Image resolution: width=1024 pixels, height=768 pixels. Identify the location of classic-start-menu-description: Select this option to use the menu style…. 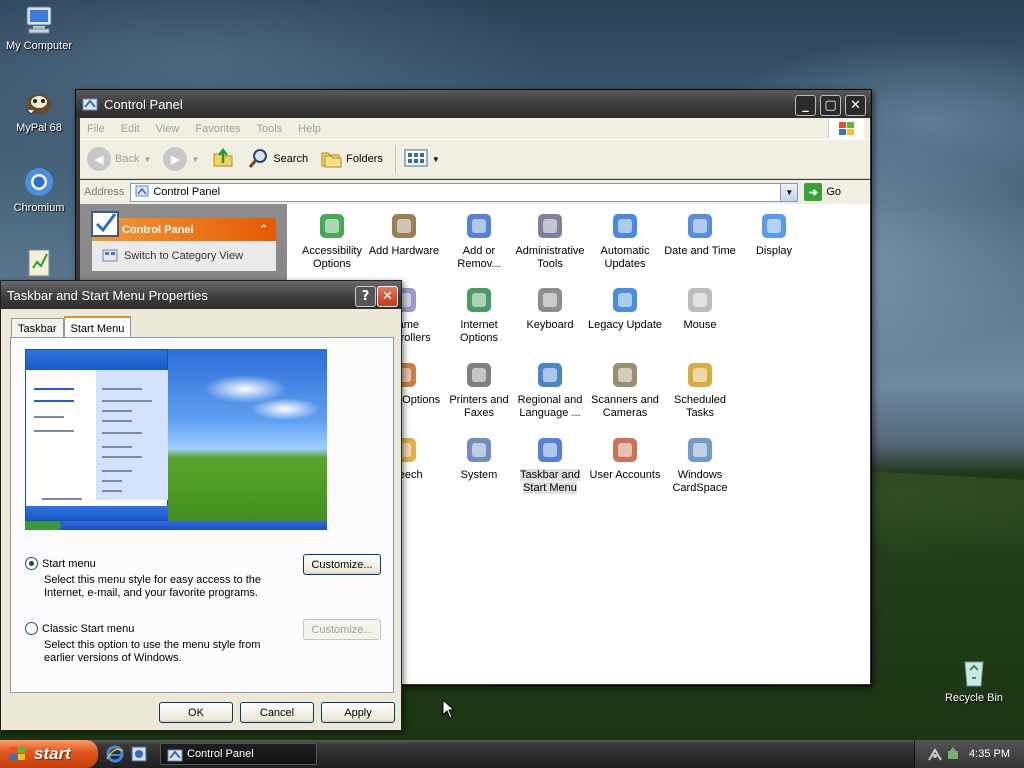
(152, 651).